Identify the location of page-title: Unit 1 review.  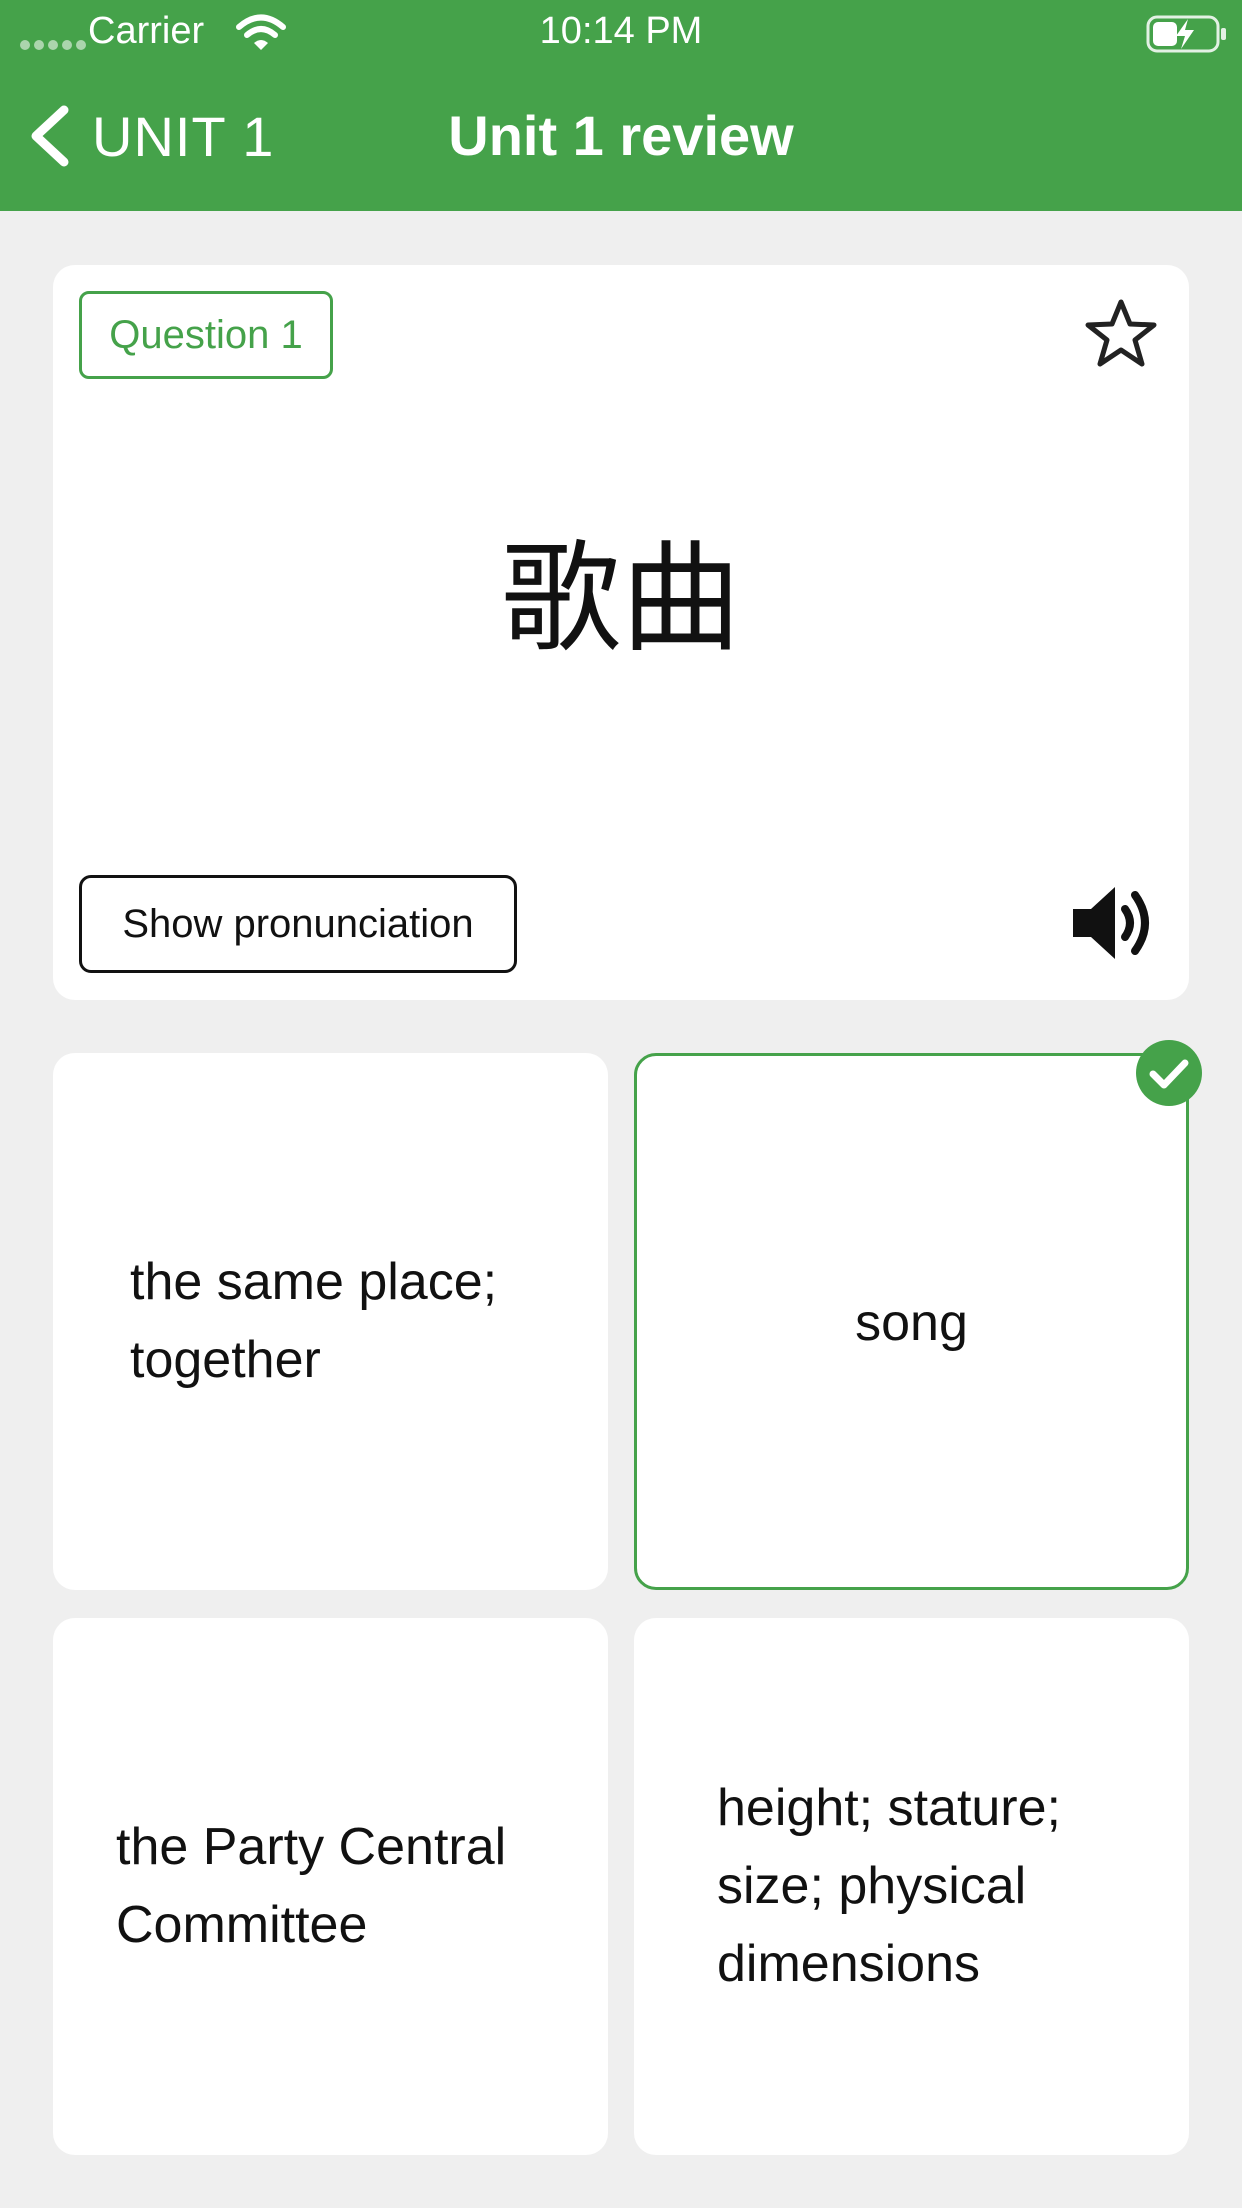
(621, 135).